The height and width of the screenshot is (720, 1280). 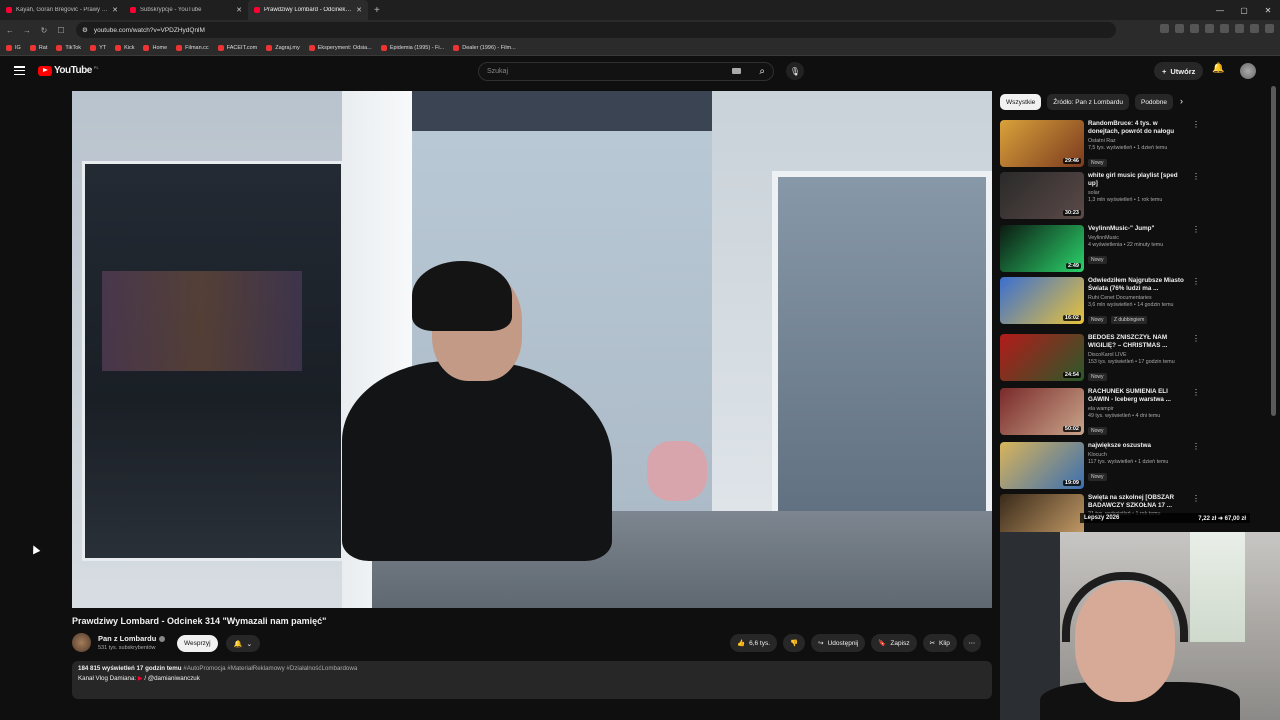 I want to click on chip-all: Wszystkie, so click(x=1021, y=102).